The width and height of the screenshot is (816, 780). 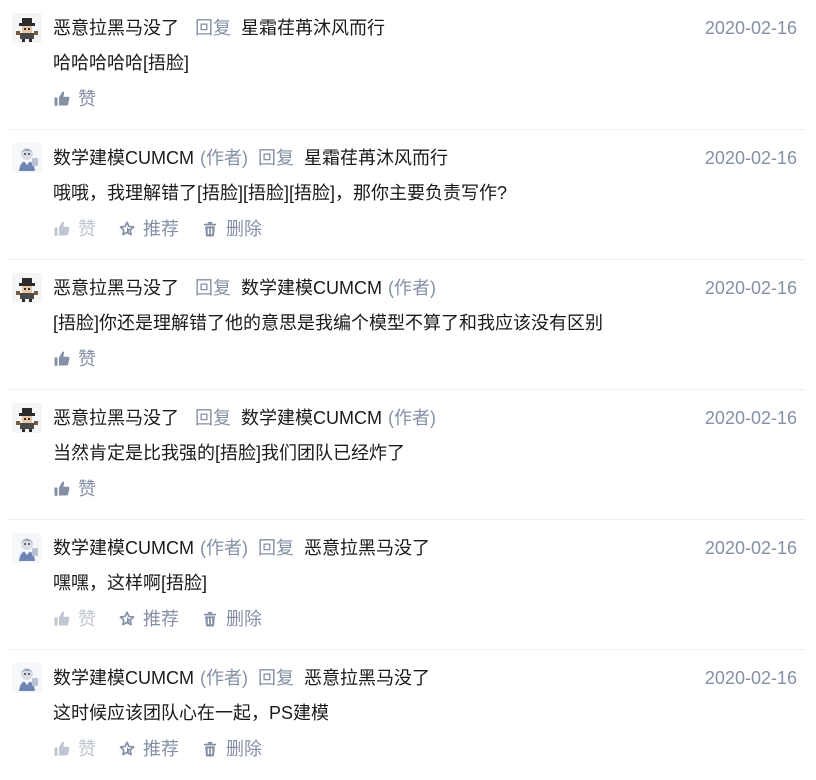 I want to click on comment-content: 这时候应该团队心在一起，PS建模, so click(x=191, y=713).